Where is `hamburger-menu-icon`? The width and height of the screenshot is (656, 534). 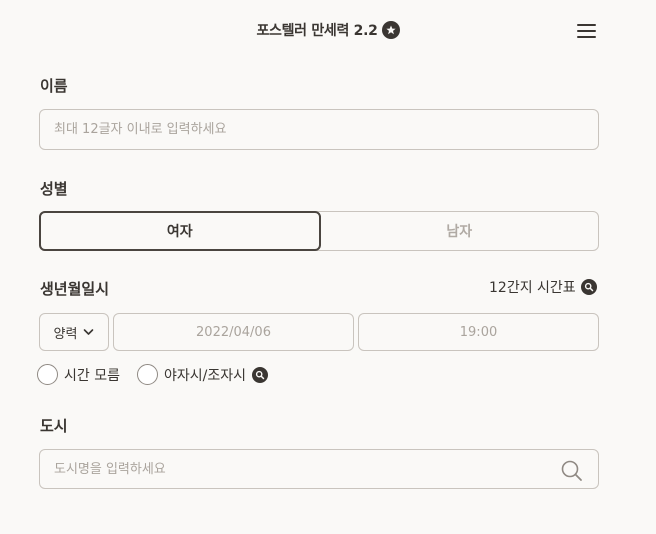 hamburger-menu-icon is located at coordinates (587, 31).